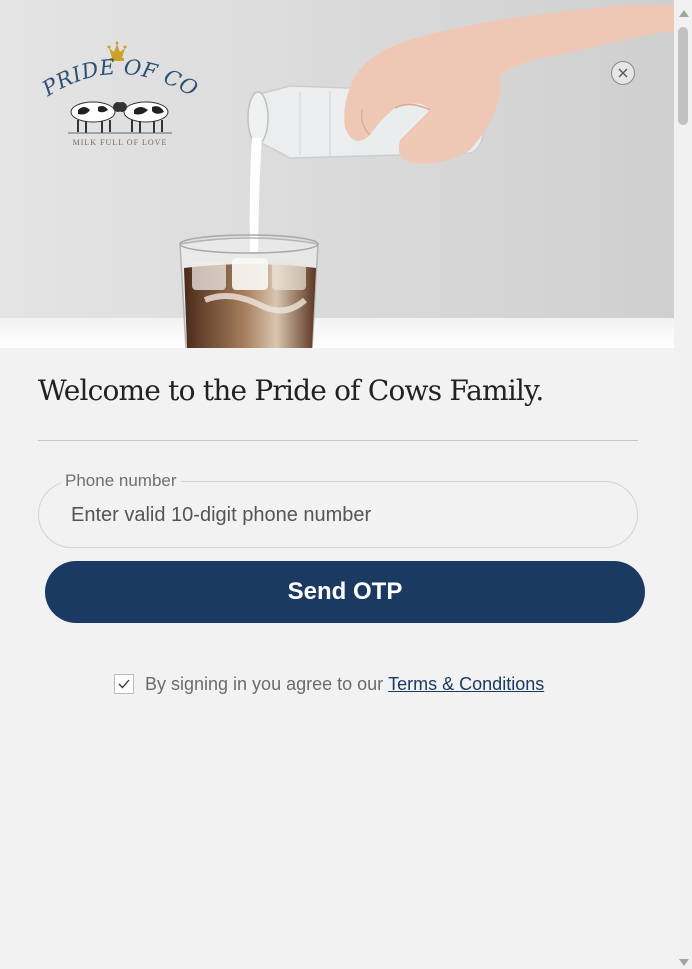 This screenshot has height=969, width=692. I want to click on phone-field: Phone number, so click(338, 509).